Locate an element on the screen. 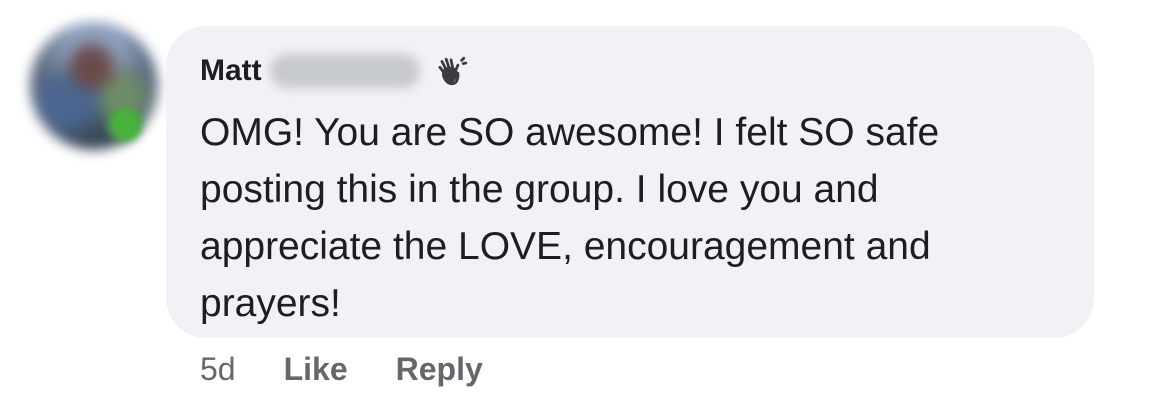 This screenshot has width=1176, height=407. reply-button: Reply is located at coordinates (439, 369).